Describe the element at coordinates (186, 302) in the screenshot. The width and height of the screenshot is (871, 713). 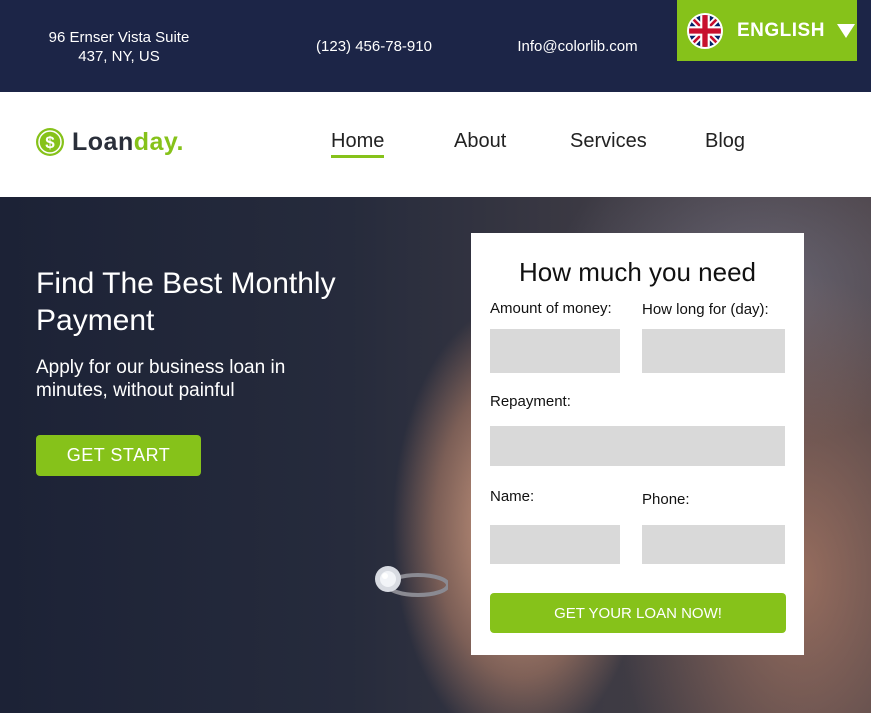
I see `hero-title: Find The Best Monthly Payment` at that location.